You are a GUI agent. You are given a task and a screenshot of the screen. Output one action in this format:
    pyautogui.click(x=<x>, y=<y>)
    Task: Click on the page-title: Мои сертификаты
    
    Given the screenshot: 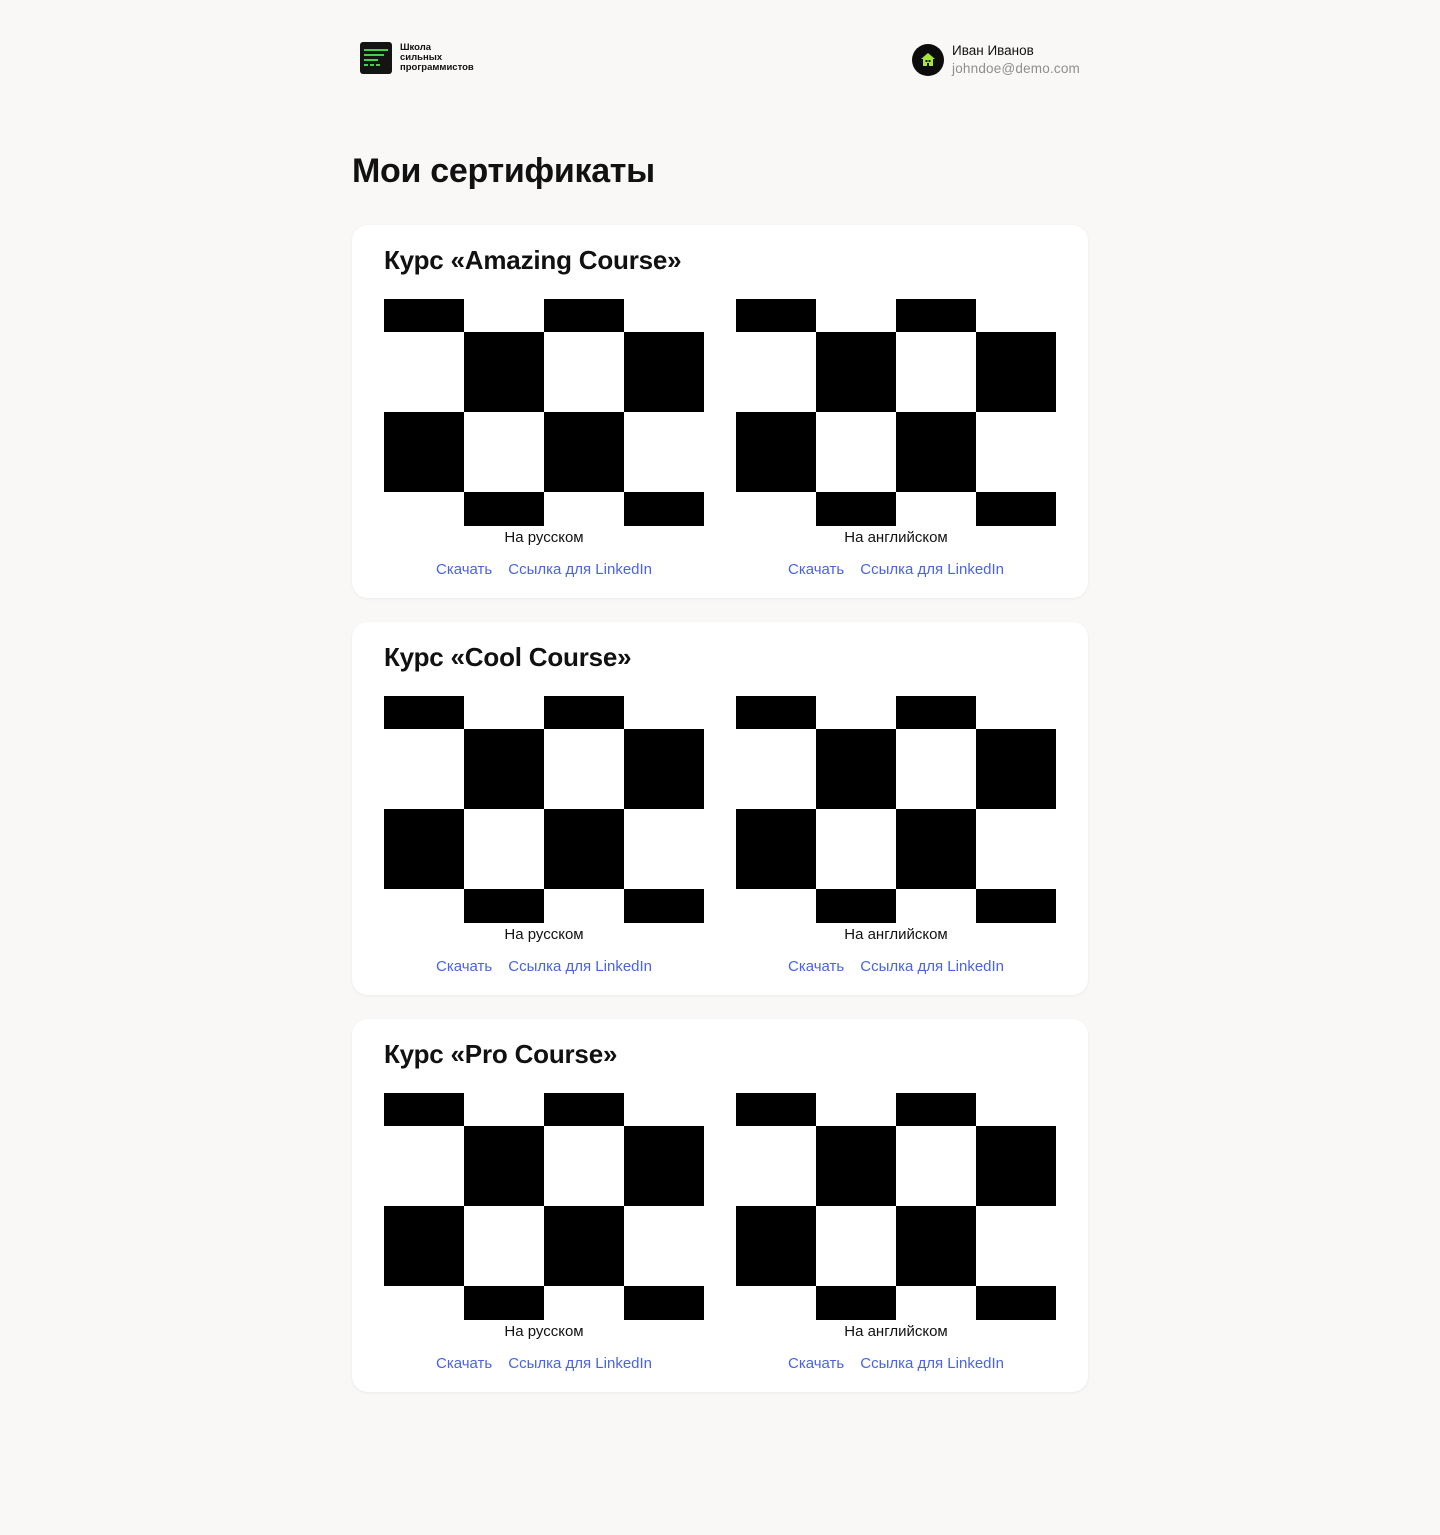 What is the action you would take?
    pyautogui.click(x=503, y=171)
    